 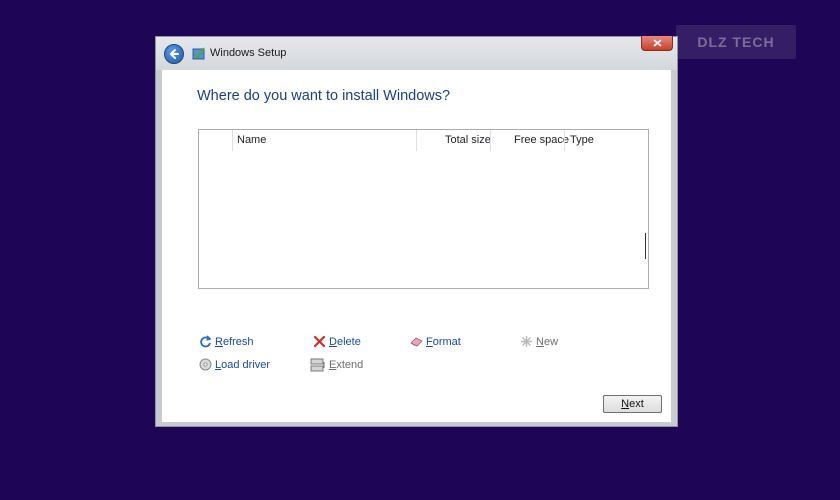 I want to click on column-type: Type, so click(x=582, y=140).